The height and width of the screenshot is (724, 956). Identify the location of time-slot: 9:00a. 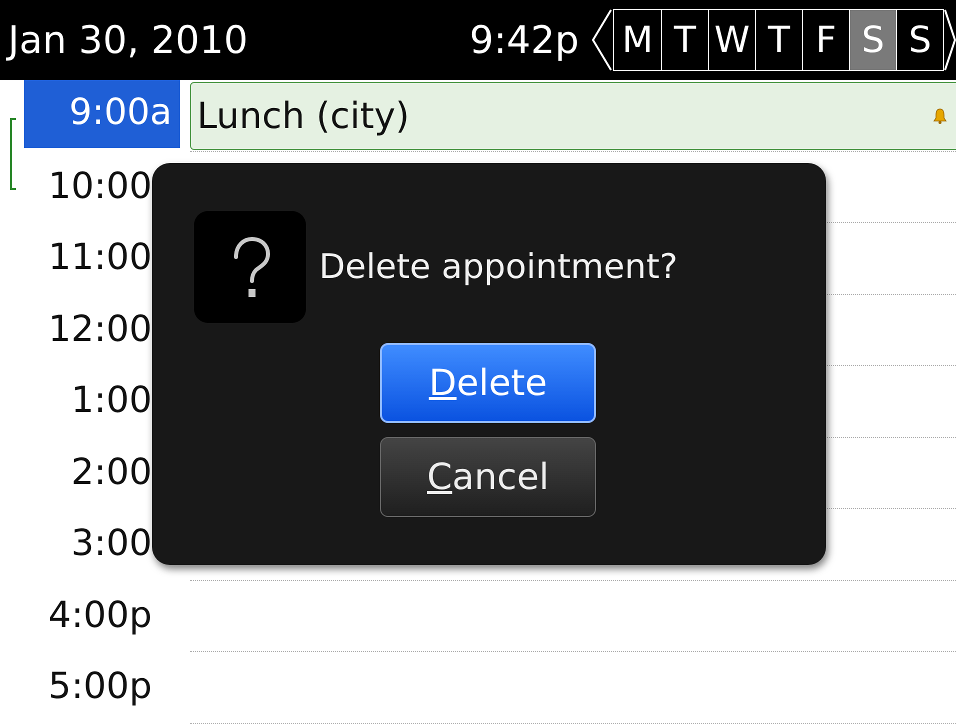
(102, 114).